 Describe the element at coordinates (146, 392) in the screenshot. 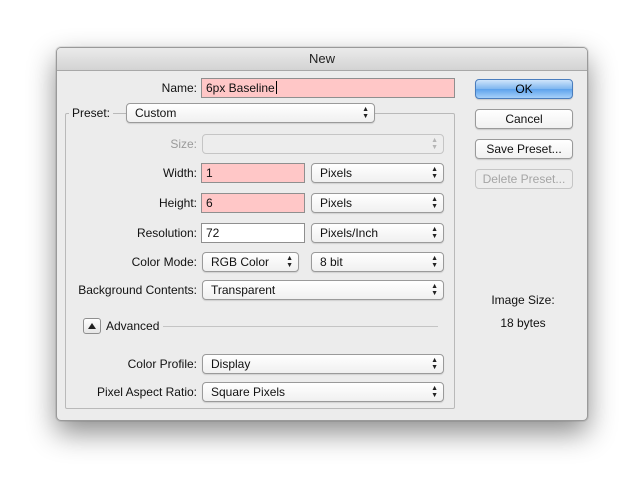

I see `pixel-aspect-ratio-label: Pixel Aspect Ratio:` at that location.